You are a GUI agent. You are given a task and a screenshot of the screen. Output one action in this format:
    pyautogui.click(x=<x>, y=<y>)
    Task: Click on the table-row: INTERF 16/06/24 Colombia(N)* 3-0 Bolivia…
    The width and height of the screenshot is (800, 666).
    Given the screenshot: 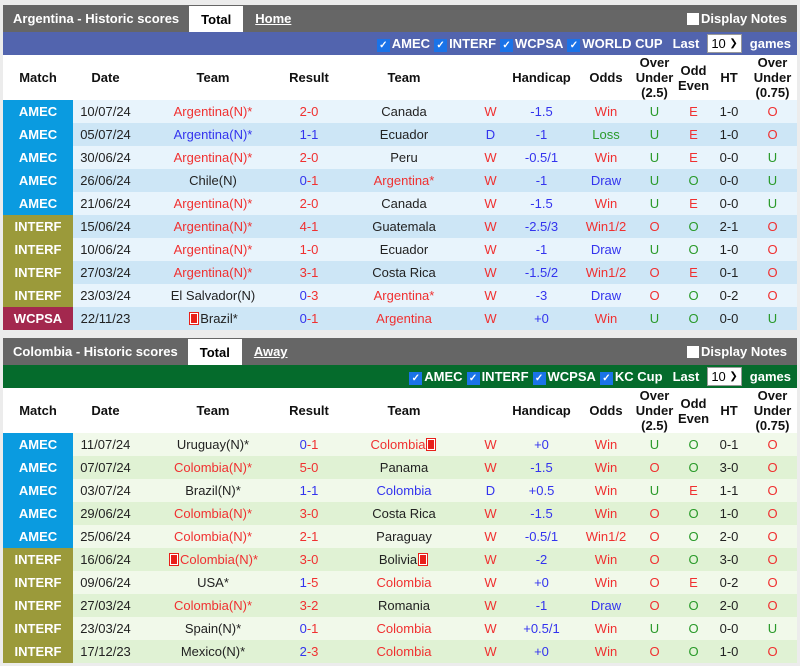 What is the action you would take?
    pyautogui.click(x=400, y=559)
    